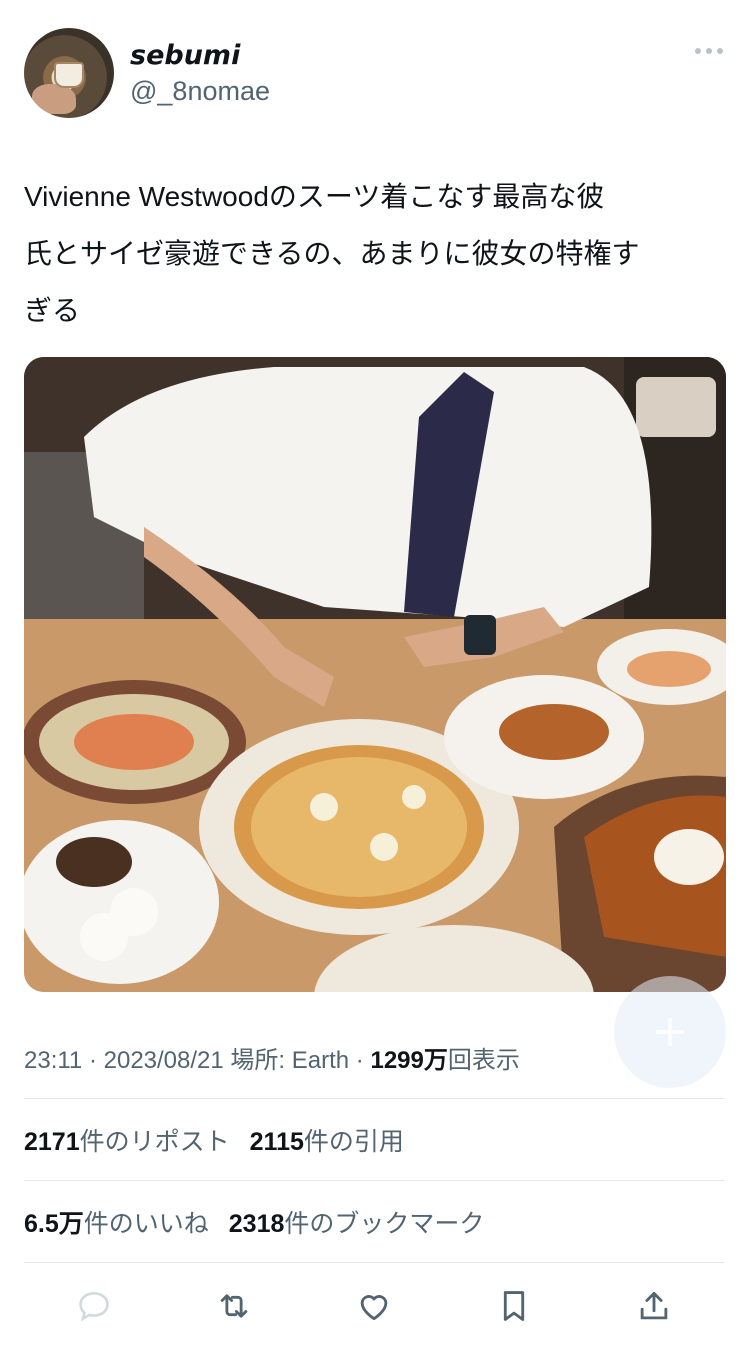 The width and height of the screenshot is (748, 1358). I want to click on tweet-location: 場所: Earth, so click(290, 1060).